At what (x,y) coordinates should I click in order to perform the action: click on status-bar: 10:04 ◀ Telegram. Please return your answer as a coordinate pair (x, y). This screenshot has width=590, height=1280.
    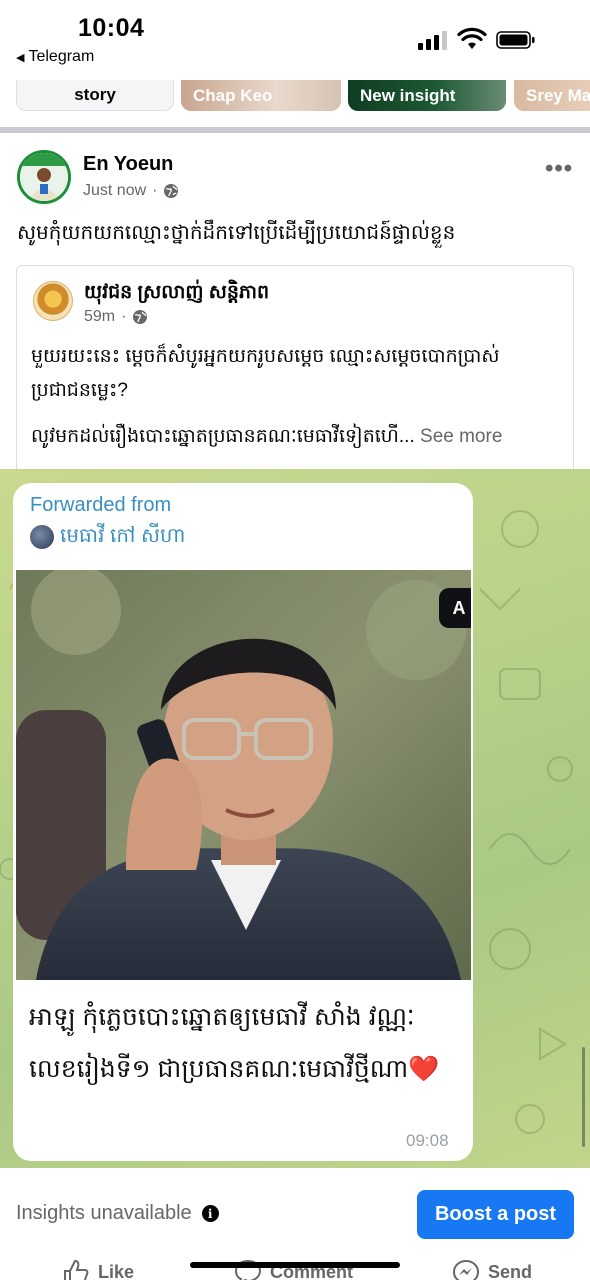
    Looking at the image, I should click on (295, 40).